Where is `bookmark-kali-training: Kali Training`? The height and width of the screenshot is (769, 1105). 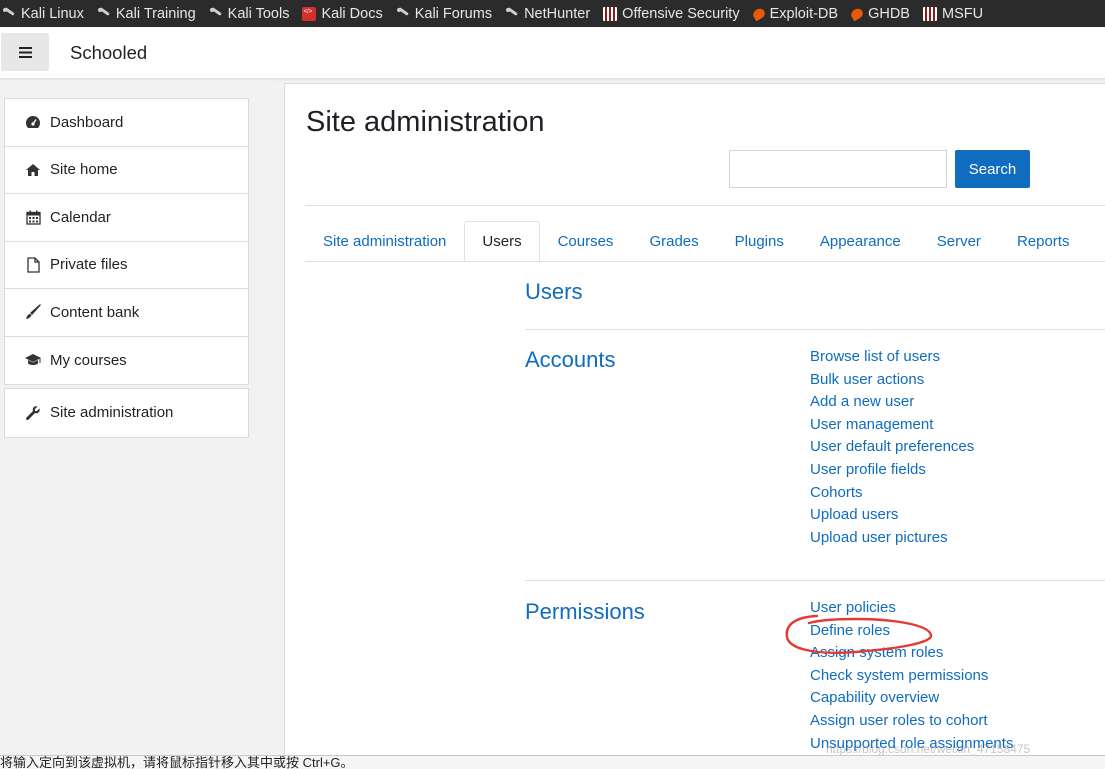 bookmark-kali-training: Kali Training is located at coordinates (146, 14).